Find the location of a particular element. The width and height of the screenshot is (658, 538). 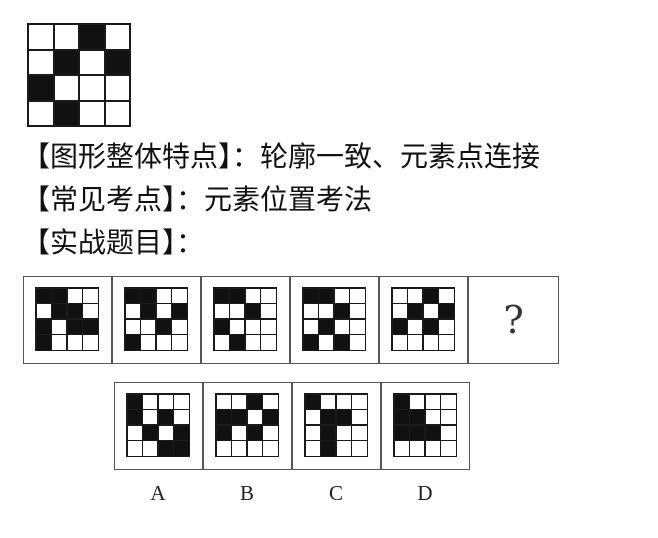

option-b-figure is located at coordinates (247, 426).